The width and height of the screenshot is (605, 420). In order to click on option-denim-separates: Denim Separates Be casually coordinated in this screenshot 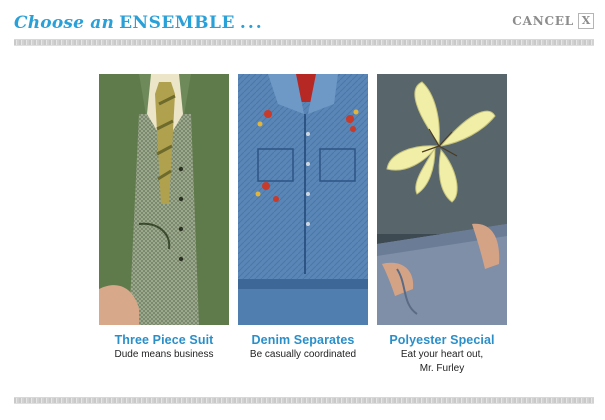, I will do `click(303, 218)`.